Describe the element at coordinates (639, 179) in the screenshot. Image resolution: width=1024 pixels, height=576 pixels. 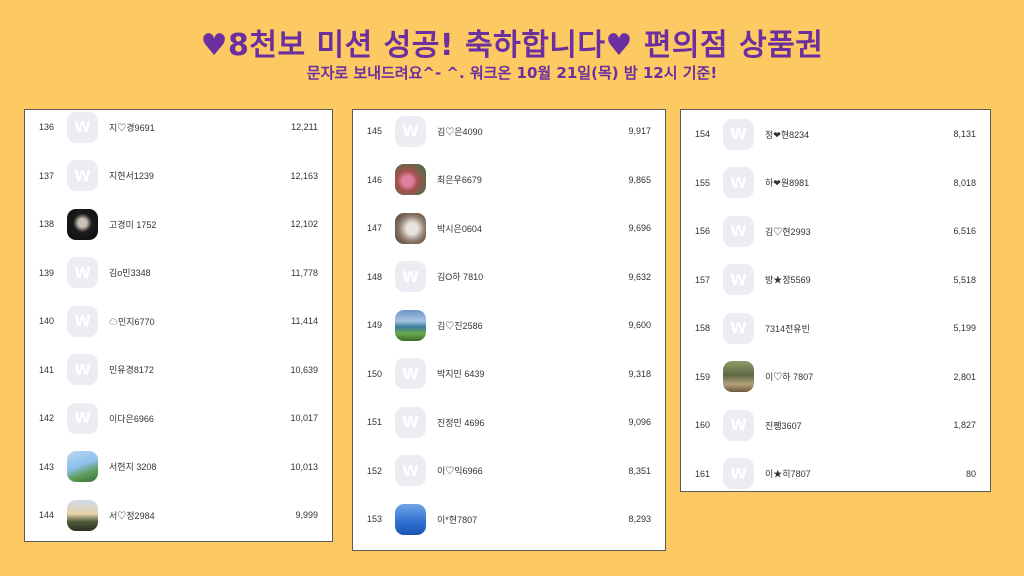
I see `step-count: 9,865` at that location.